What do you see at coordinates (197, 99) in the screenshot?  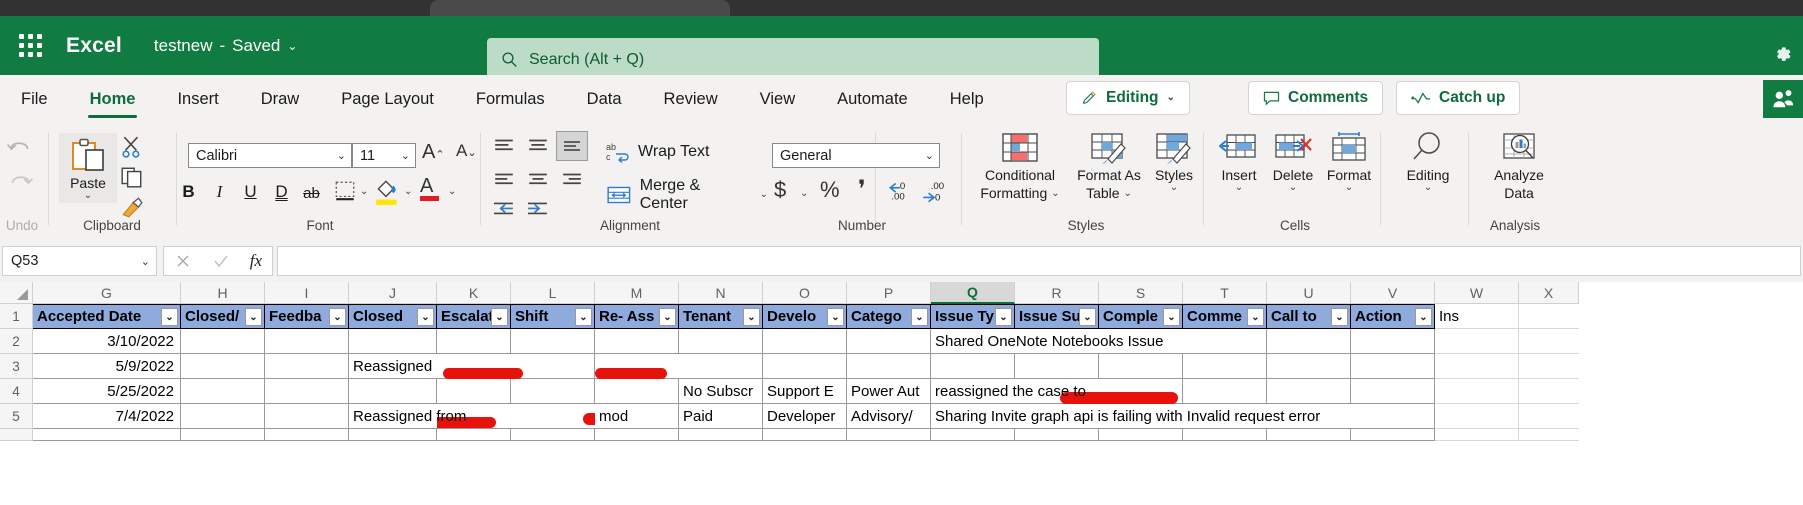 I see `tab-insert: Insert` at bounding box center [197, 99].